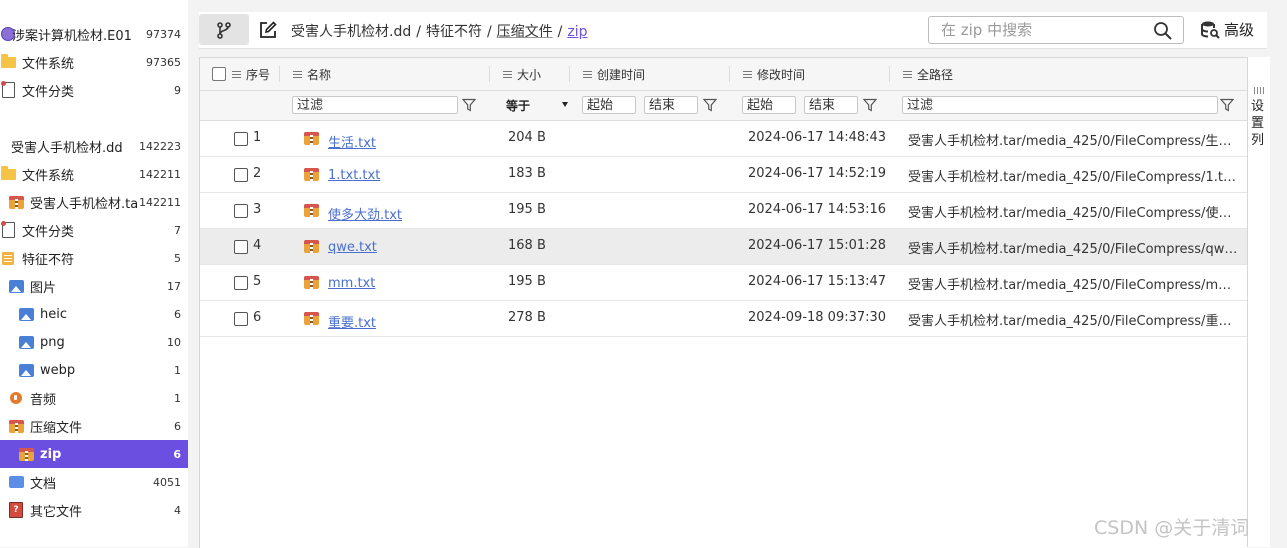 Image resolution: width=1287 pixels, height=548 pixels. Describe the element at coordinates (454, 32) in the screenshot. I see `breadcrumb-item: 特征不符` at that location.